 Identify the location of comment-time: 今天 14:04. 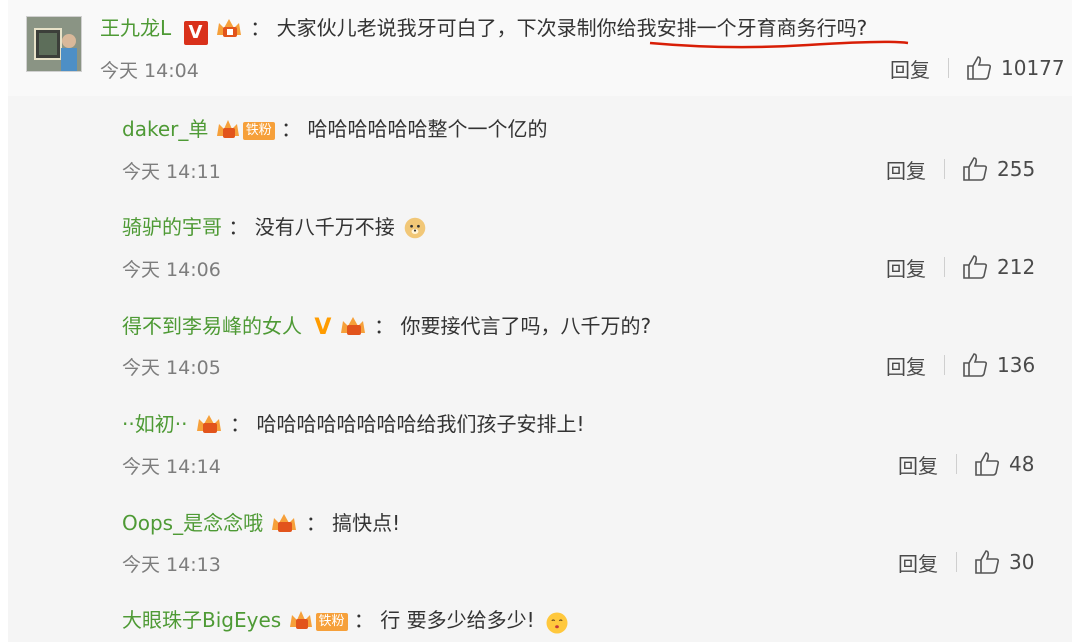
(149, 71).